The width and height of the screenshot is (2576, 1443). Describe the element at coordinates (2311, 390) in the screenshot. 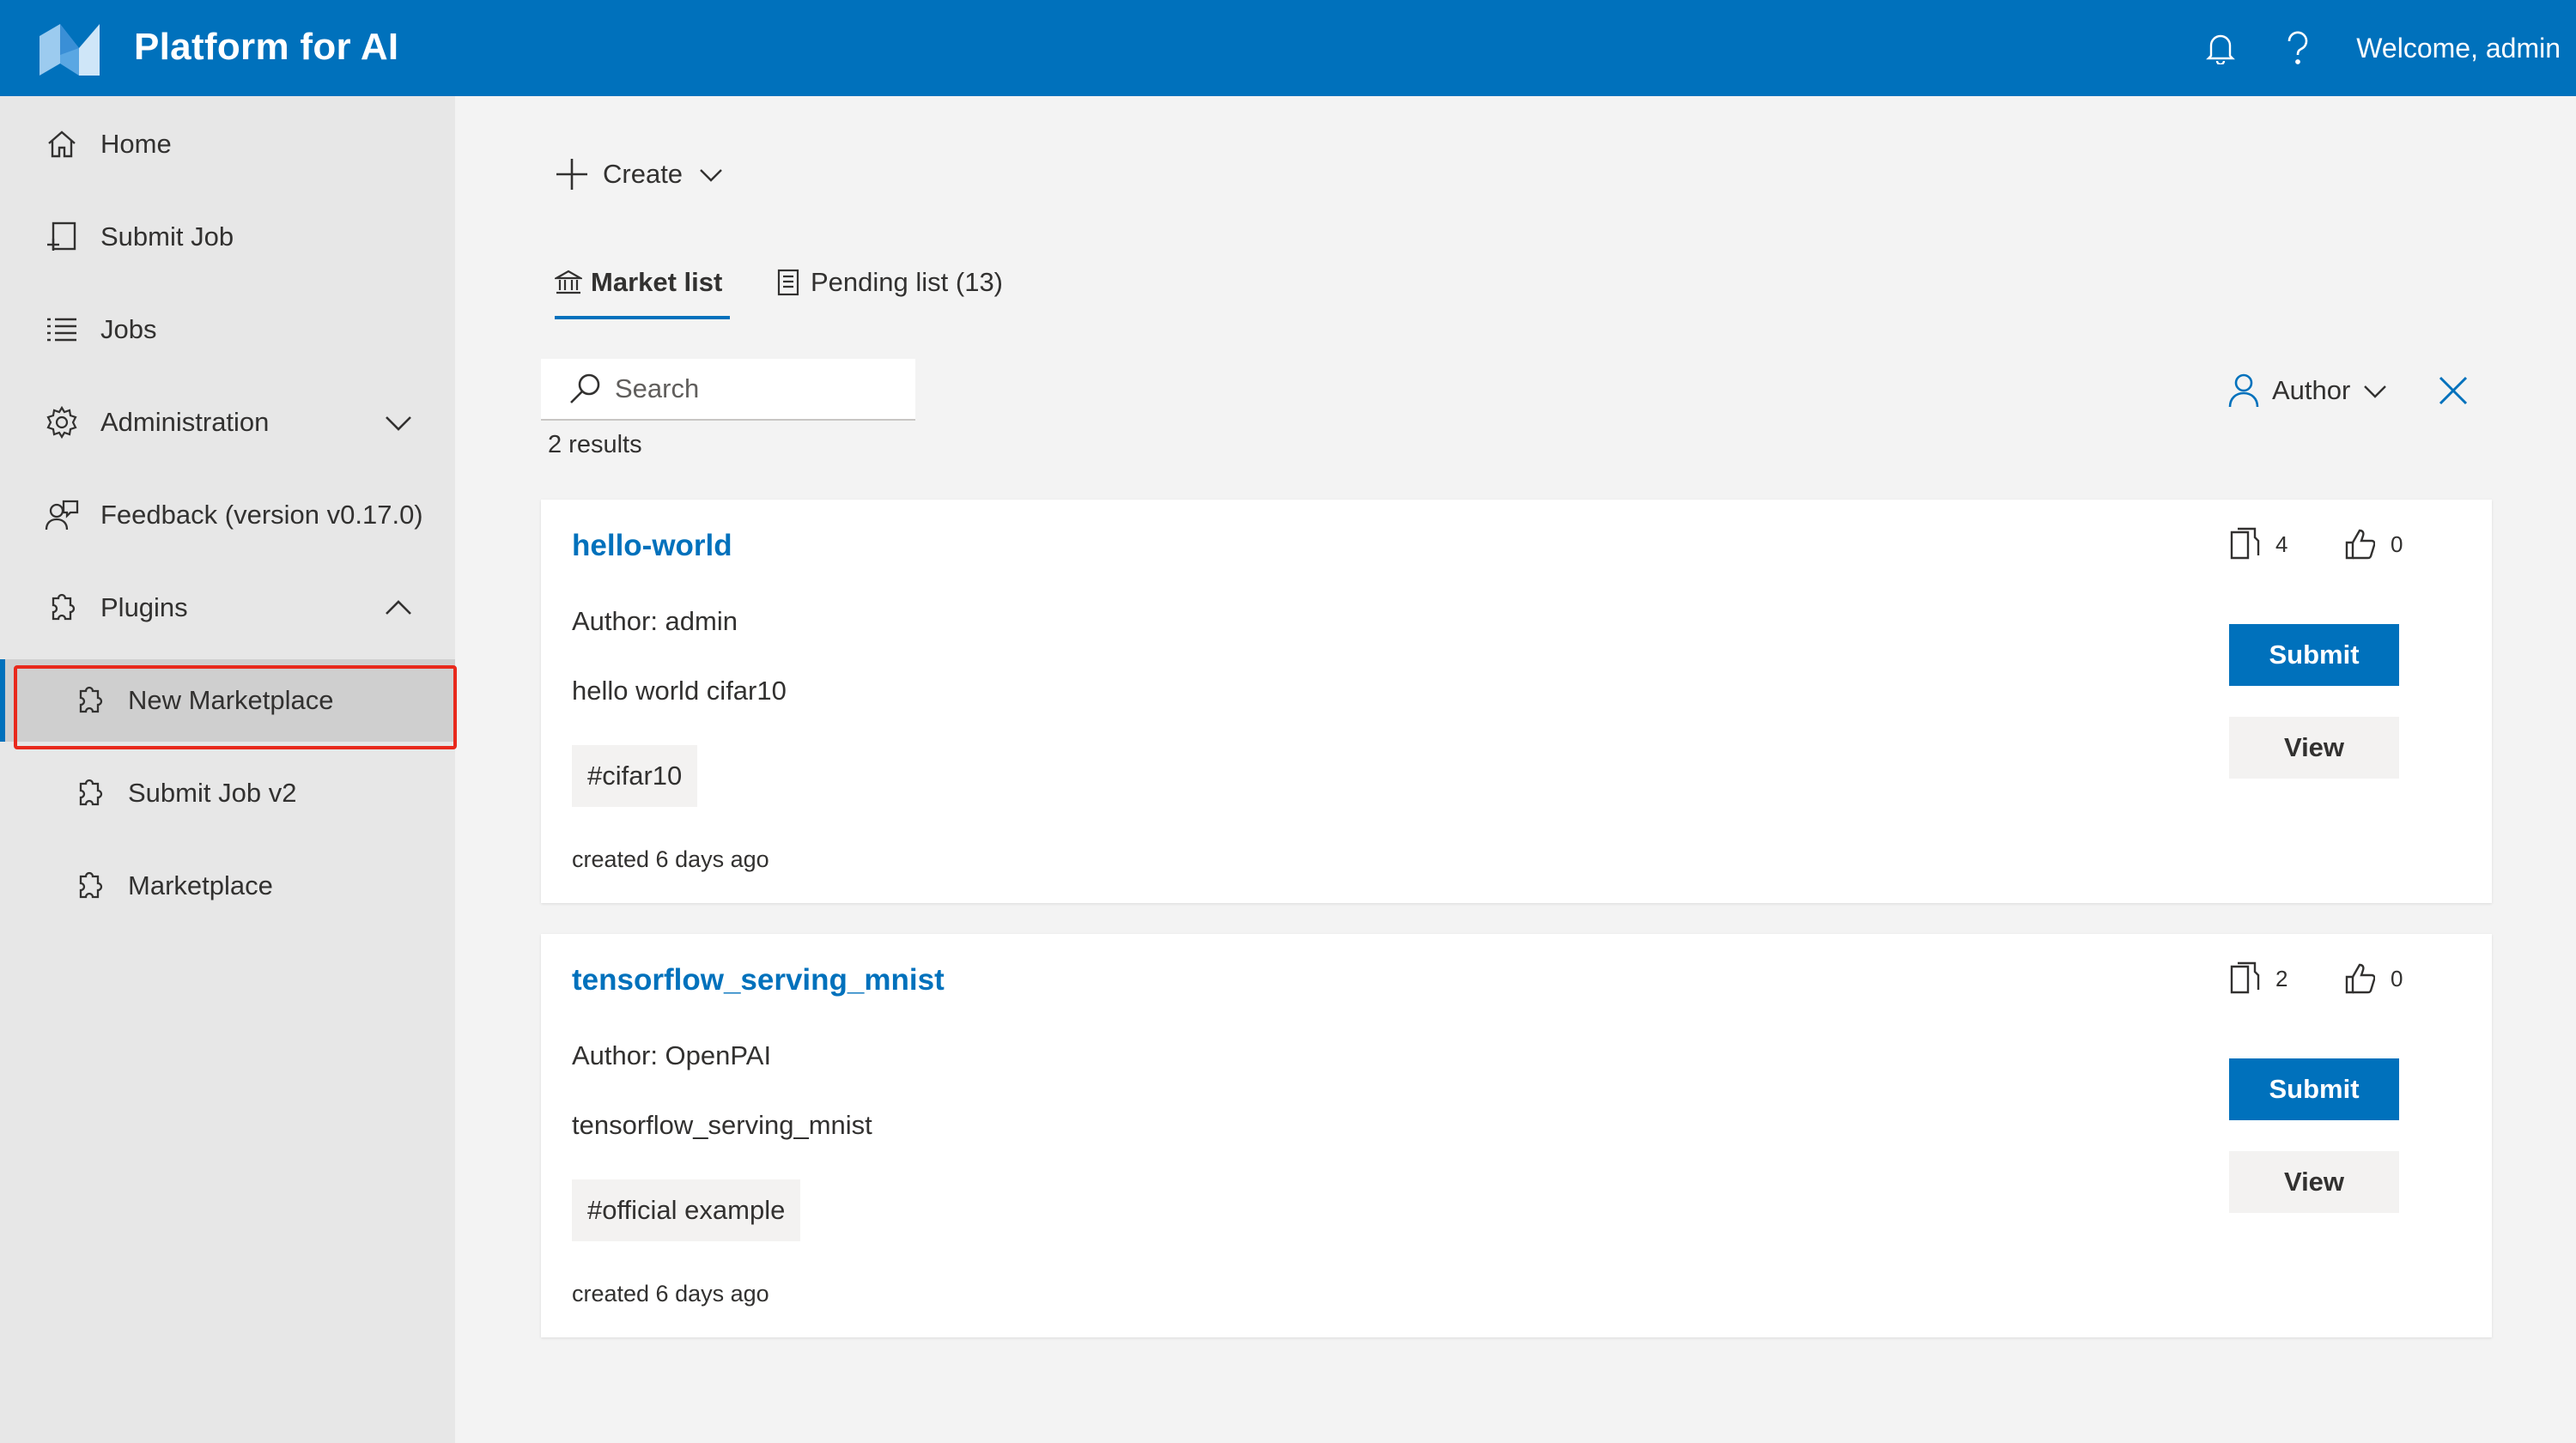

I see `author-filter-label: Author` at that location.